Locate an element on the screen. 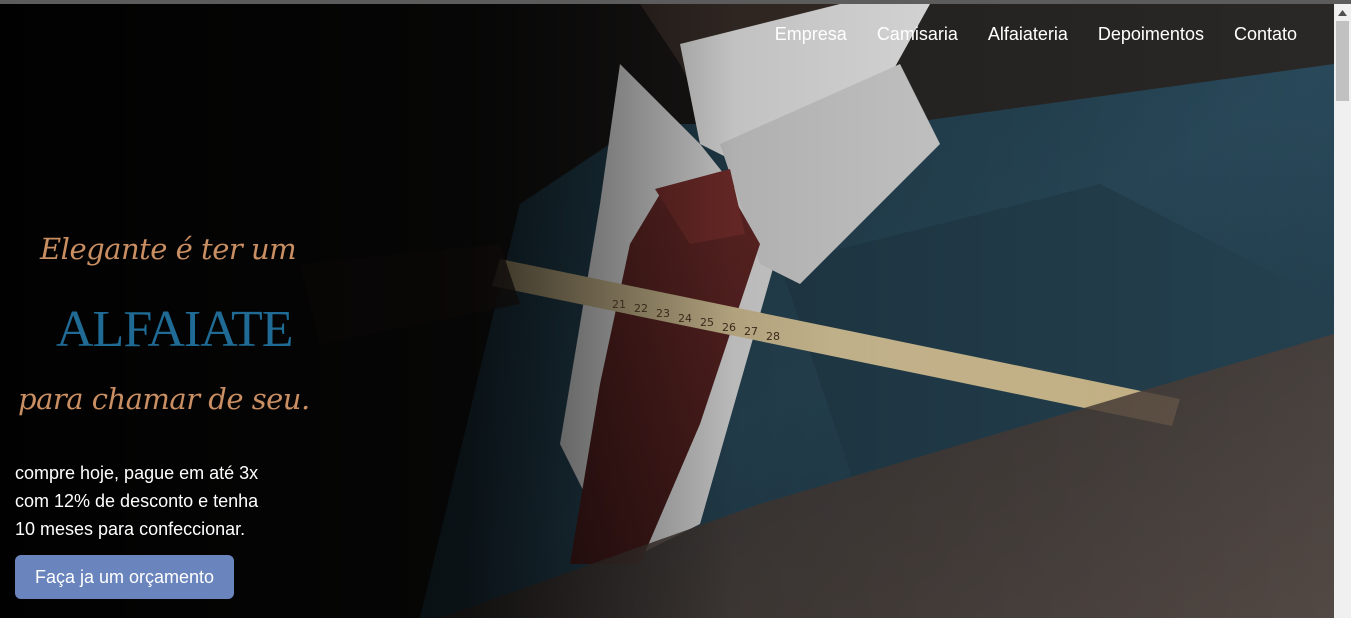  scrollbar-thumb is located at coordinates (1342, 61).